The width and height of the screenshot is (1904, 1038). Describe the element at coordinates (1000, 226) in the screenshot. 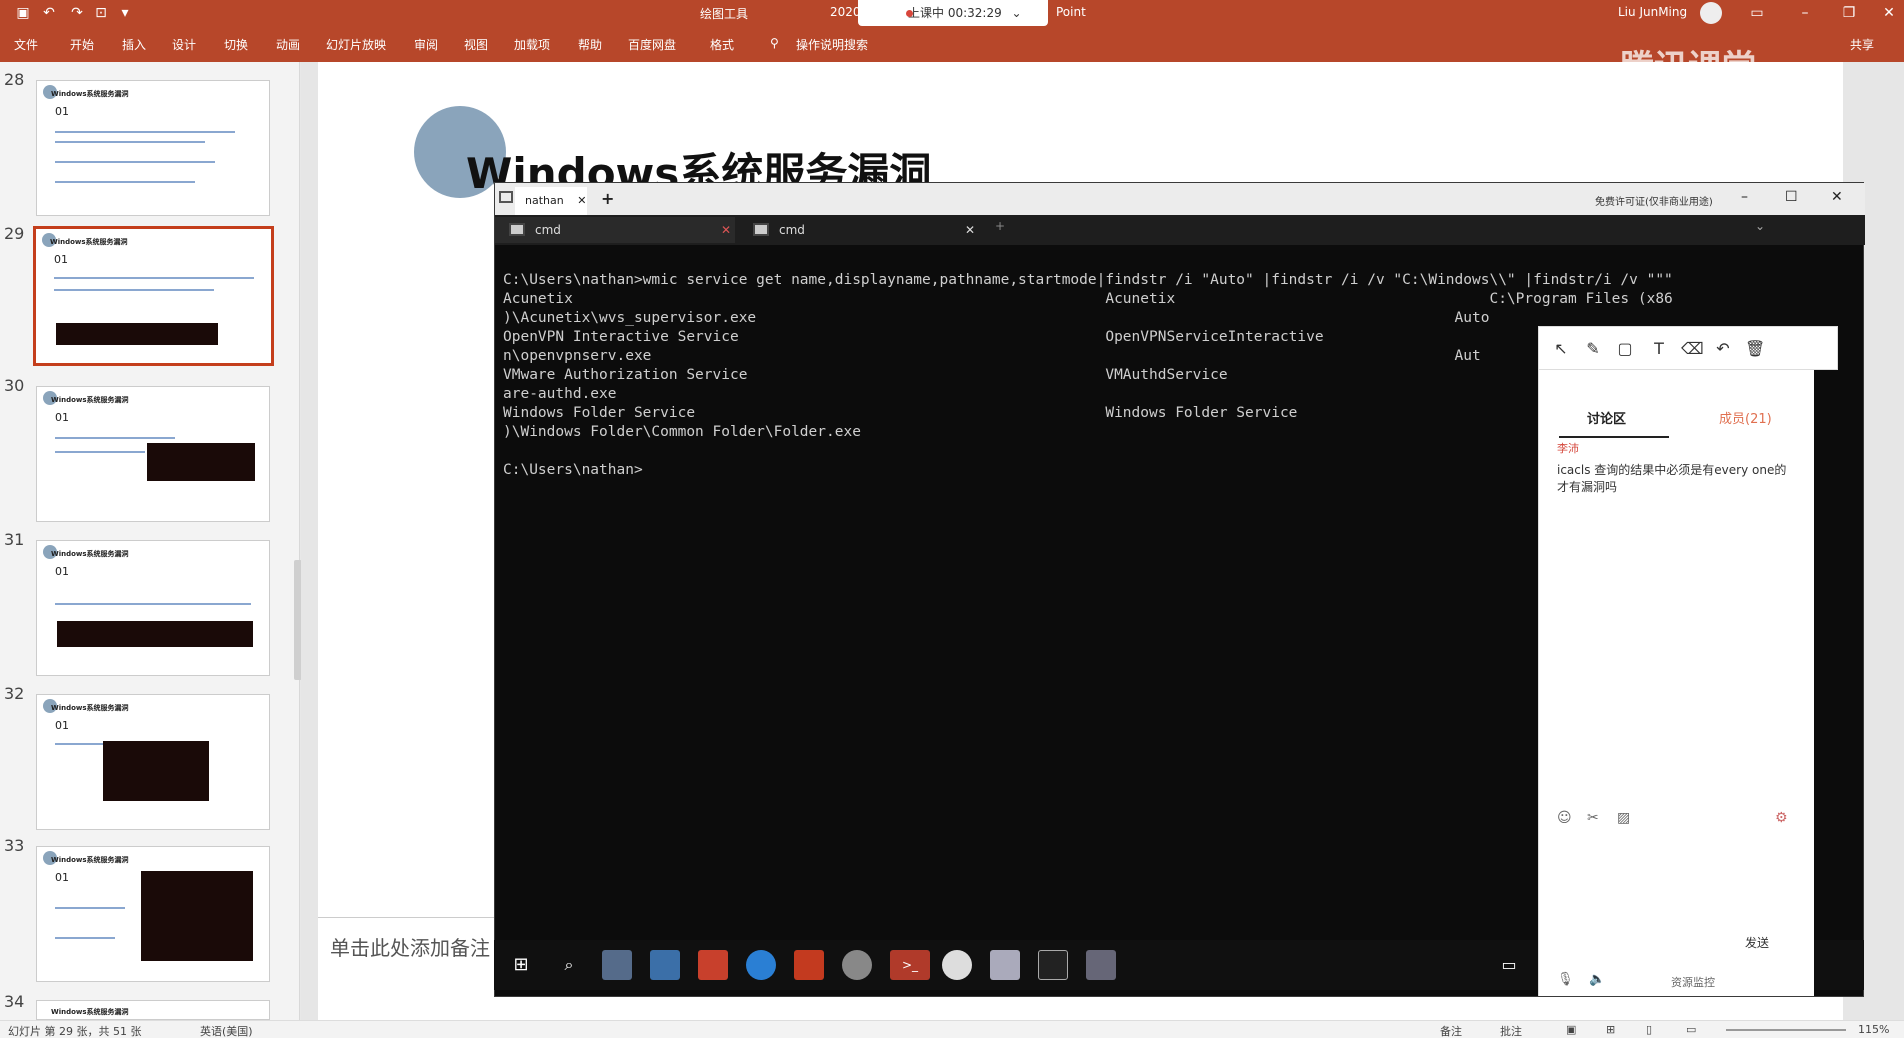

I see `add-console-icon: +` at that location.